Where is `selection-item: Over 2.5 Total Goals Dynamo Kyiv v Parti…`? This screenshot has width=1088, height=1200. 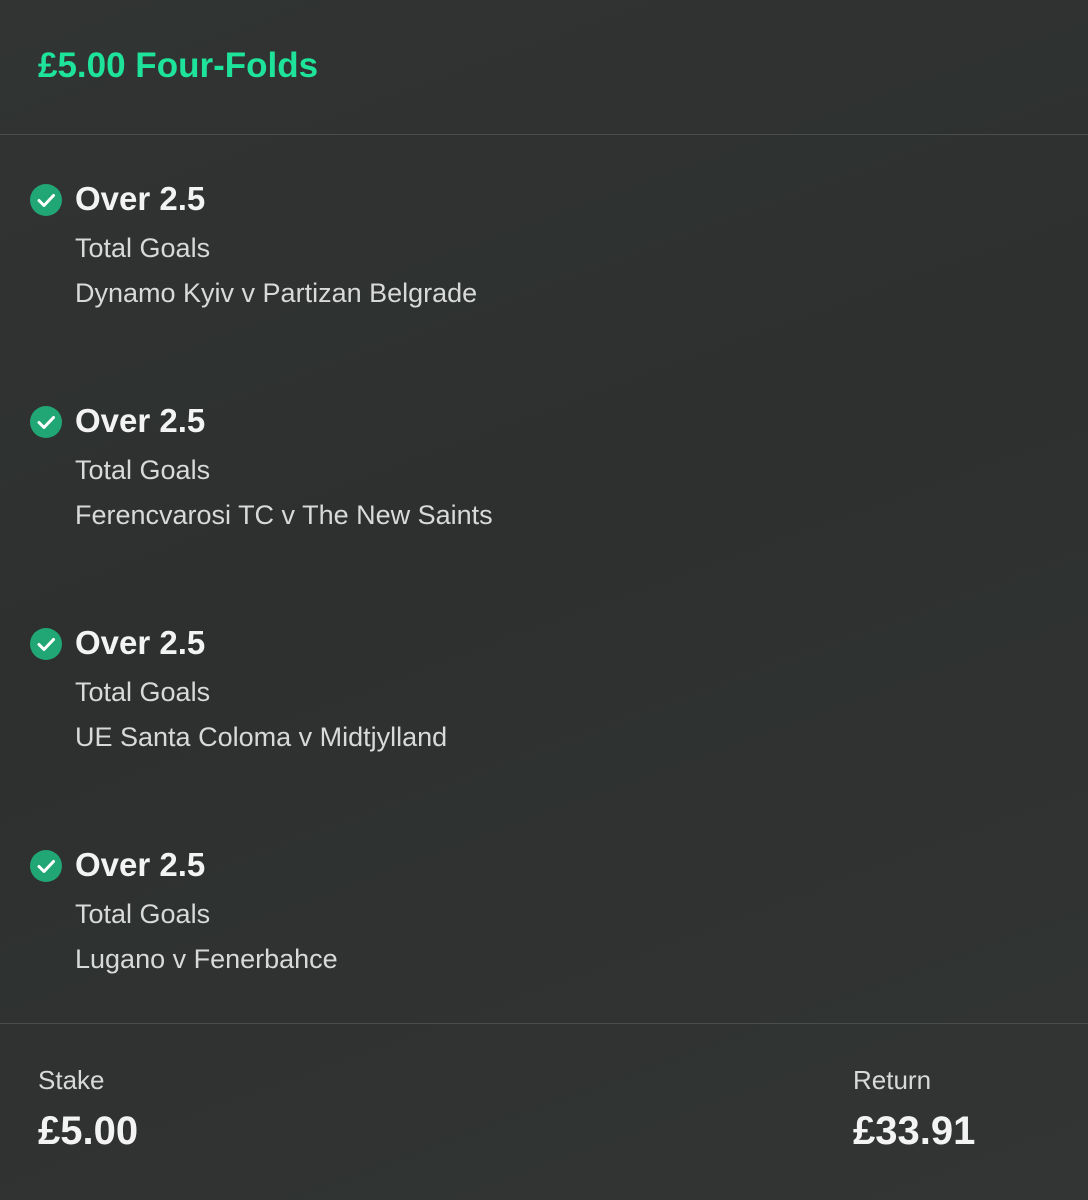 selection-item: Over 2.5 Total Goals Dynamo Kyiv v Parti… is located at coordinates (544, 221).